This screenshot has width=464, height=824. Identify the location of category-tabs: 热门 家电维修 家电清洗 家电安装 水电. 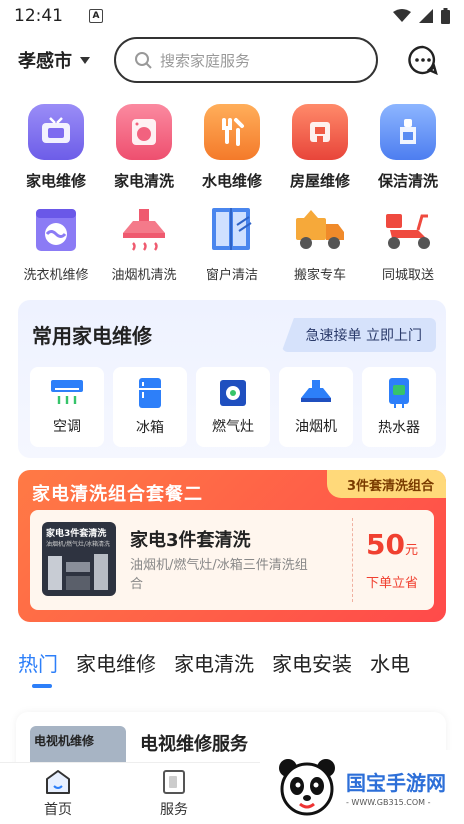
(214, 668).